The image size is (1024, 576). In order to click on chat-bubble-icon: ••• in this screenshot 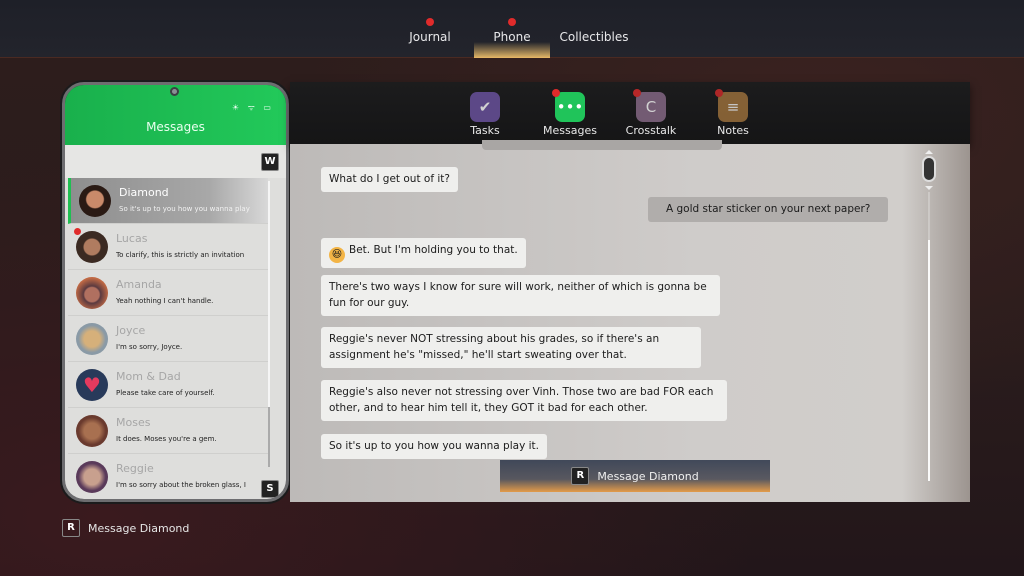, I will do `click(568, 105)`.